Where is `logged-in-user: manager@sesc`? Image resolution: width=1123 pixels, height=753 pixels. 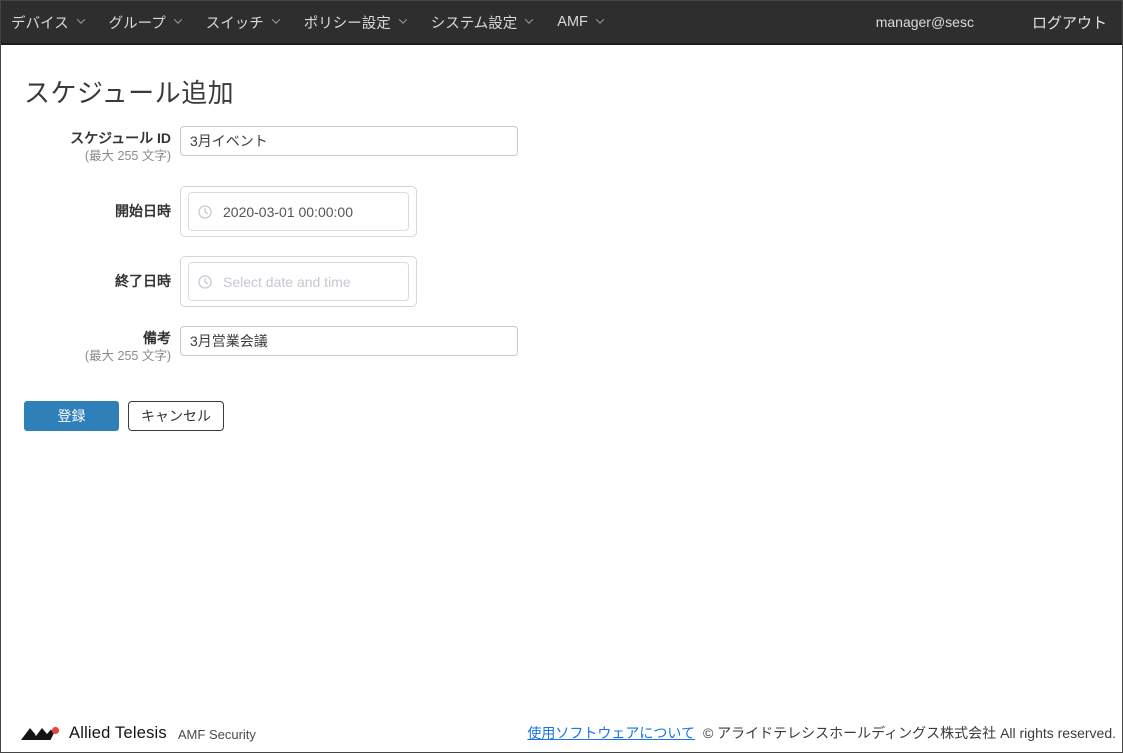
logged-in-user: manager@sesc is located at coordinates (924, 22).